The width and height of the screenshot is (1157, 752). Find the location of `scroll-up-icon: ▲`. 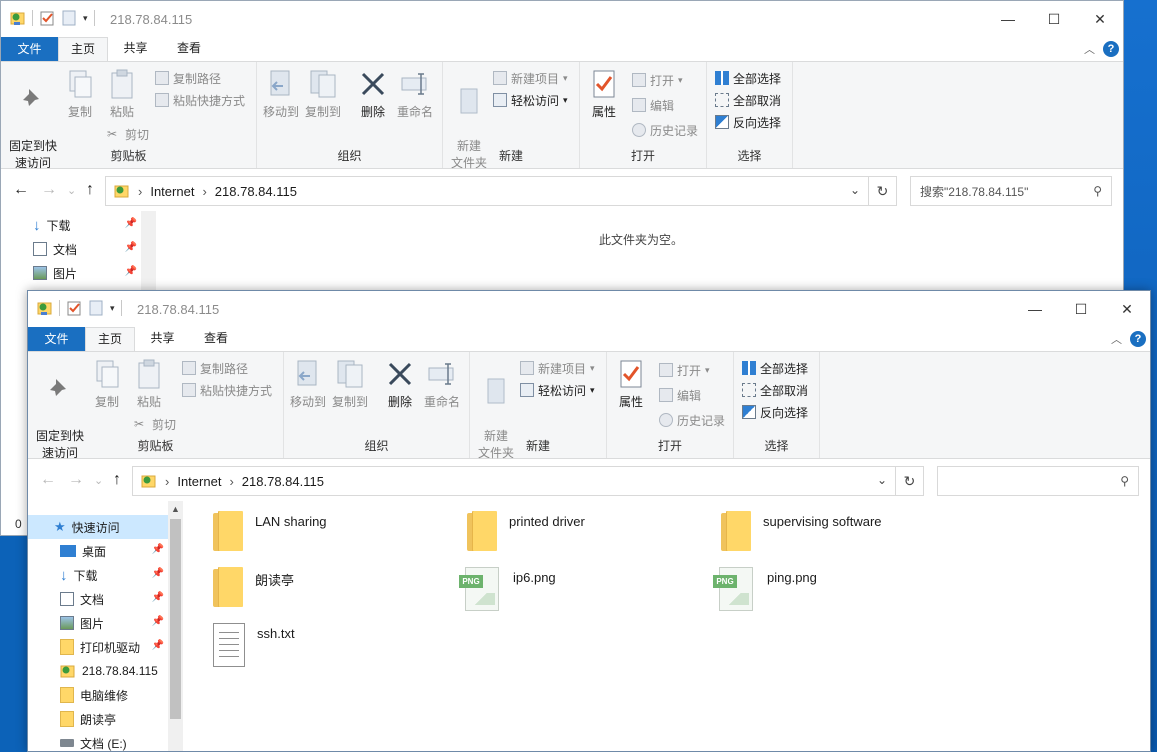

scroll-up-icon: ▲ is located at coordinates (175, 509).